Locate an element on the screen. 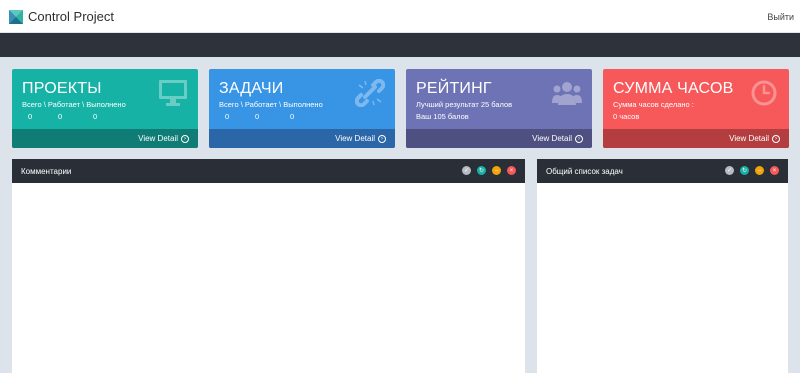 The image size is (800, 373). users-icon is located at coordinates (567, 93).